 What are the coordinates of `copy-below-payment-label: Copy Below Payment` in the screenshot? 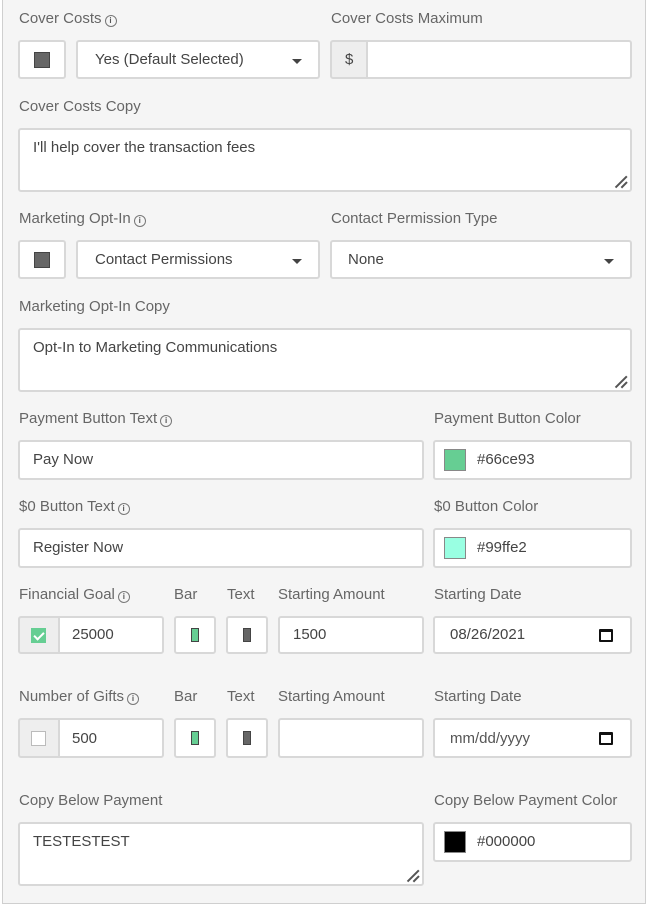 It's located at (91, 800).